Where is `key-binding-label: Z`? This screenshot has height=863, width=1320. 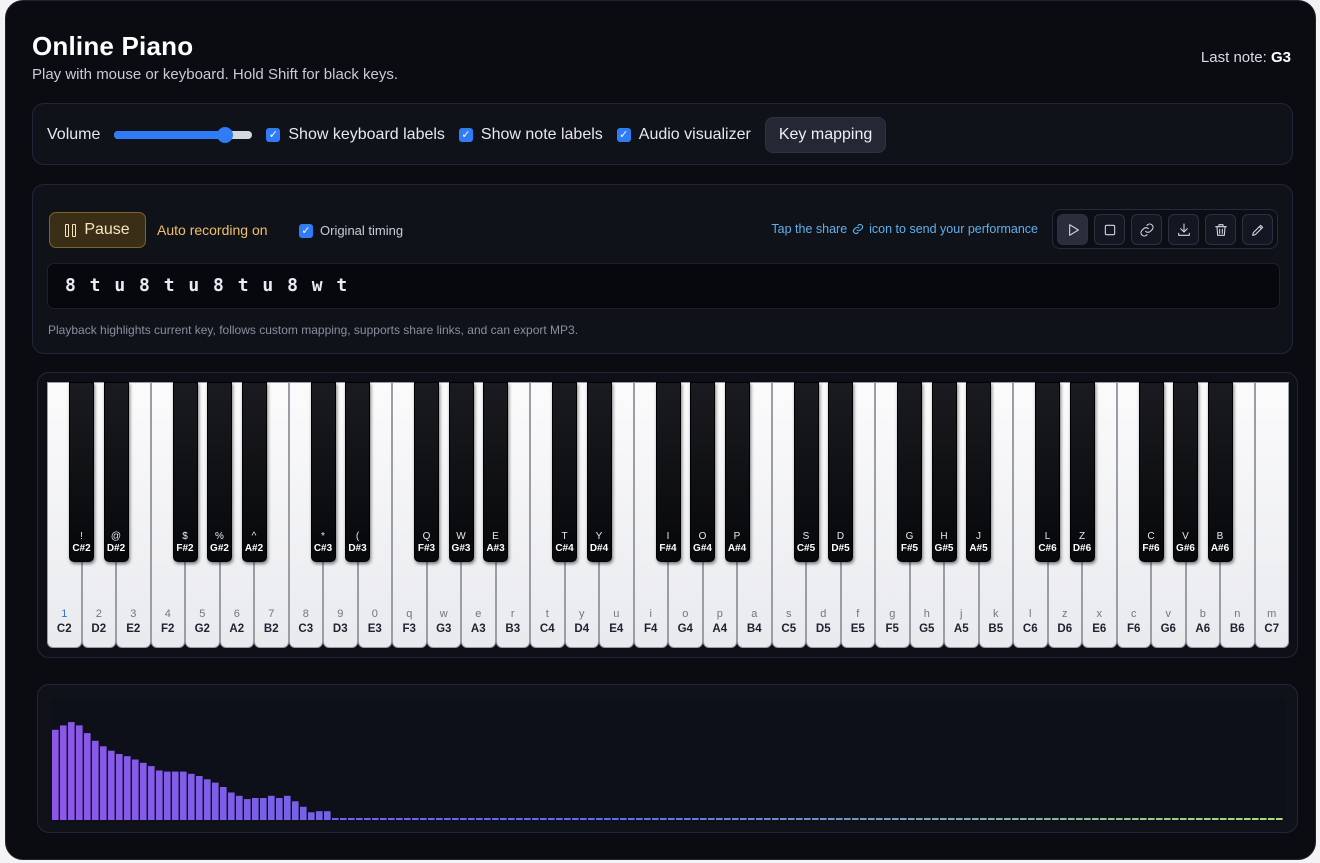
key-binding-label: Z is located at coordinates (1082, 536).